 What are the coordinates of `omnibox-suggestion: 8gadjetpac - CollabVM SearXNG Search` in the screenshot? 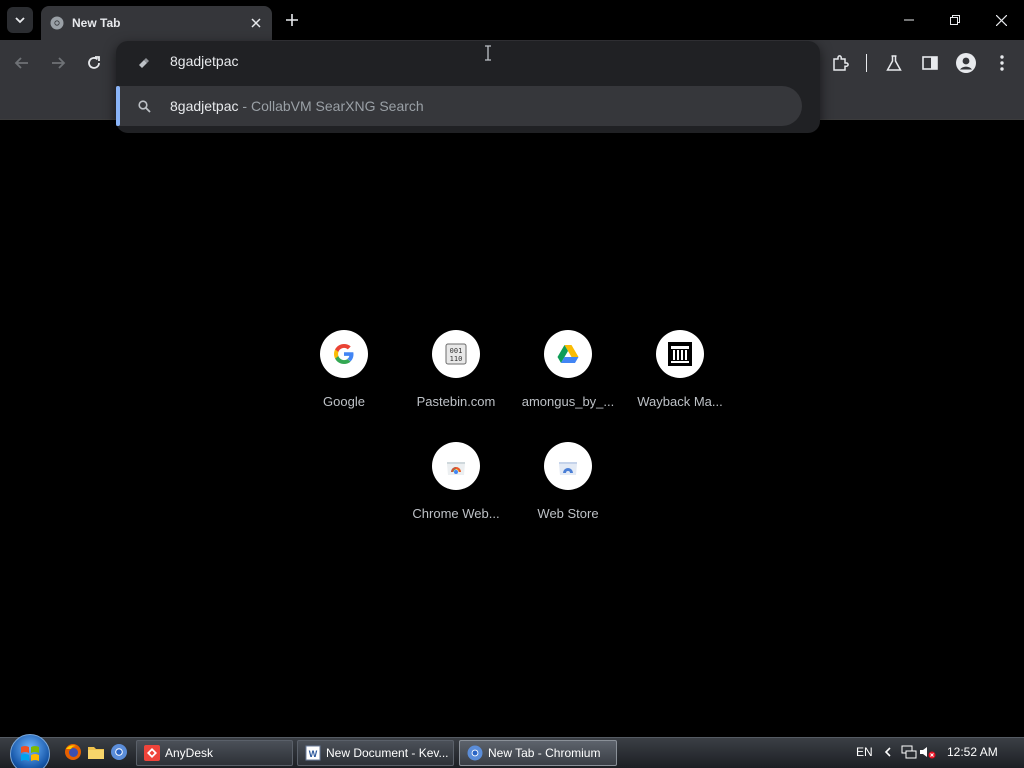 It's located at (459, 106).